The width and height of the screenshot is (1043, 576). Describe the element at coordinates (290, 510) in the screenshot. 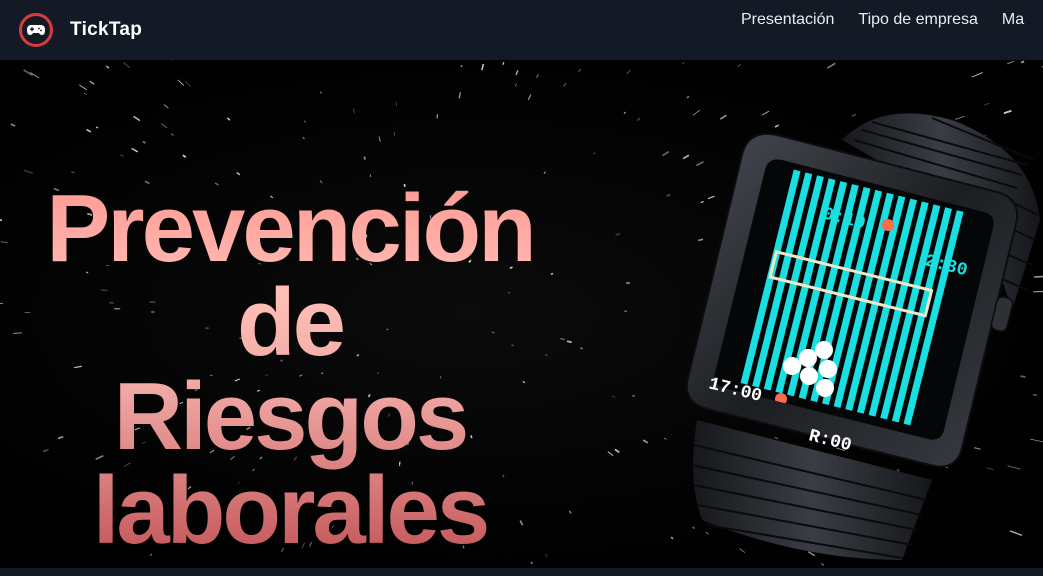

I see `headline-line-3: laborales` at that location.